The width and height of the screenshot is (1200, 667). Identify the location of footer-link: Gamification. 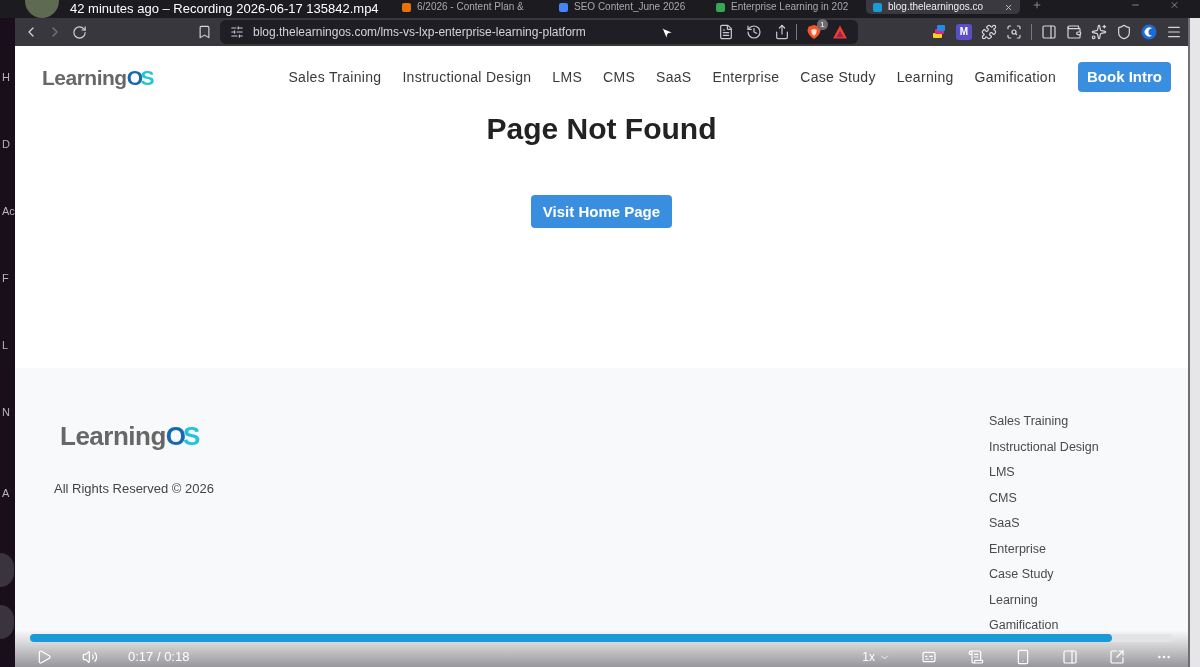
(1024, 625).